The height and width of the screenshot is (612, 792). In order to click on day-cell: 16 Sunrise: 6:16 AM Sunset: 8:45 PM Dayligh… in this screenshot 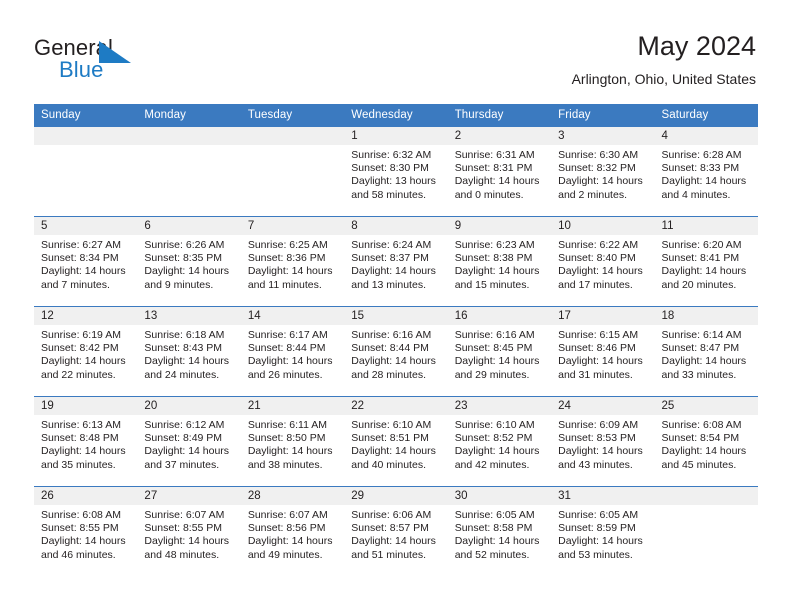, I will do `click(499, 351)`.